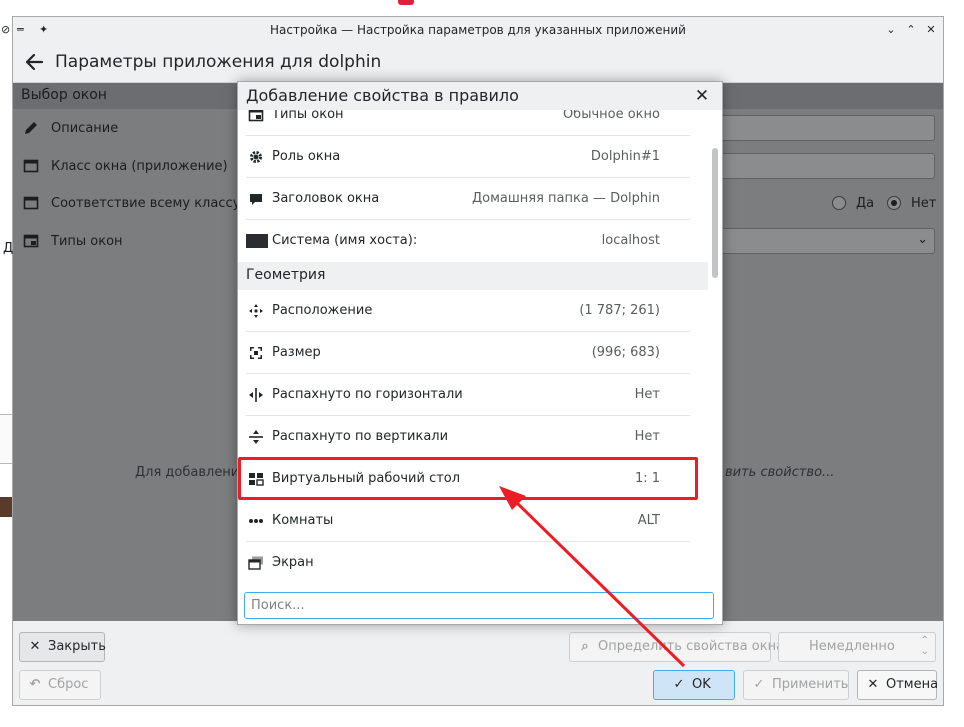 The image size is (964, 727). Describe the element at coordinates (694, 685) in the screenshot. I see `ok-button: ✓ OK` at that location.